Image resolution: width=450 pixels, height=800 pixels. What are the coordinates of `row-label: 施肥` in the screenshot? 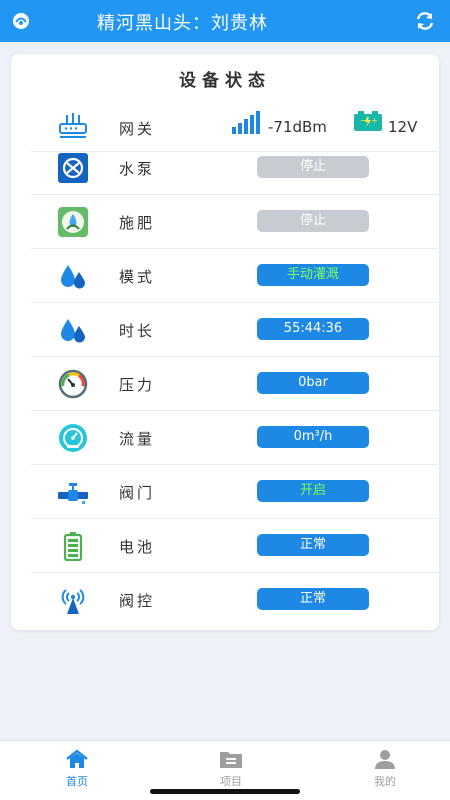 It's located at (137, 223).